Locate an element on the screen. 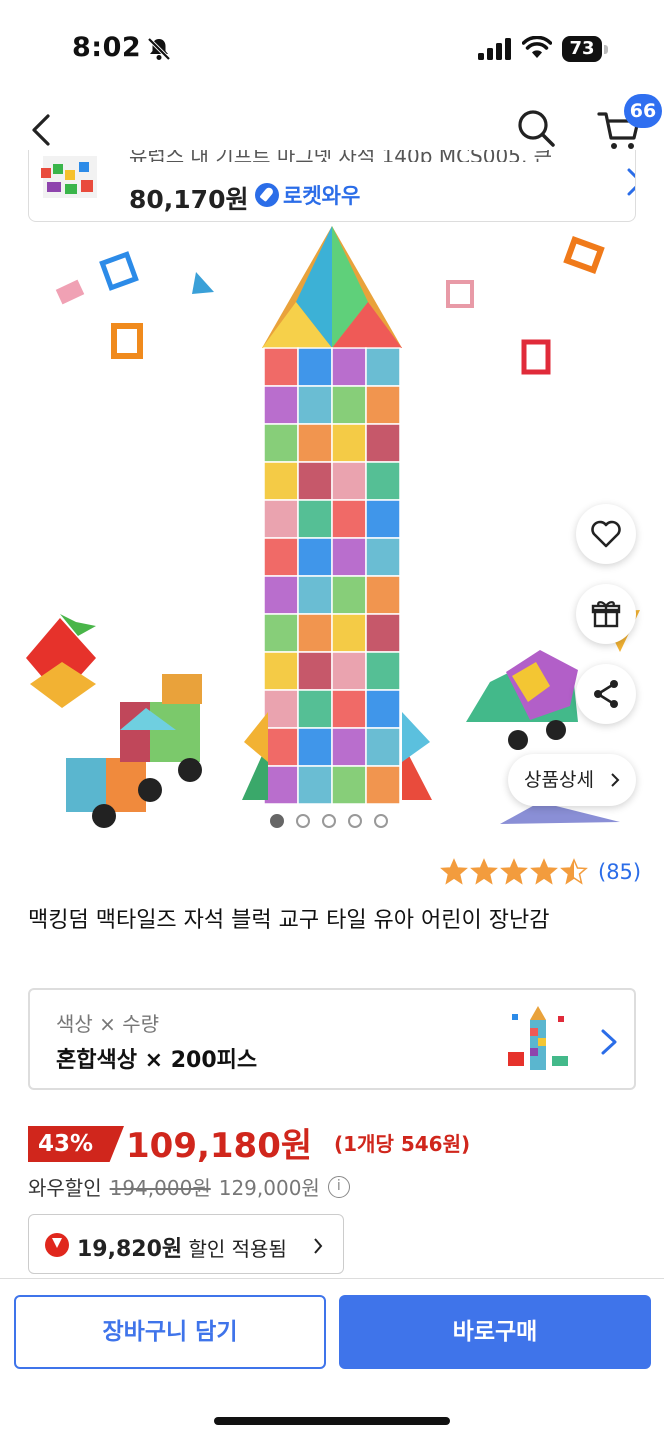 The image size is (664, 1440). rocket-wow-label: 로켓와우 is located at coordinates (322, 196).